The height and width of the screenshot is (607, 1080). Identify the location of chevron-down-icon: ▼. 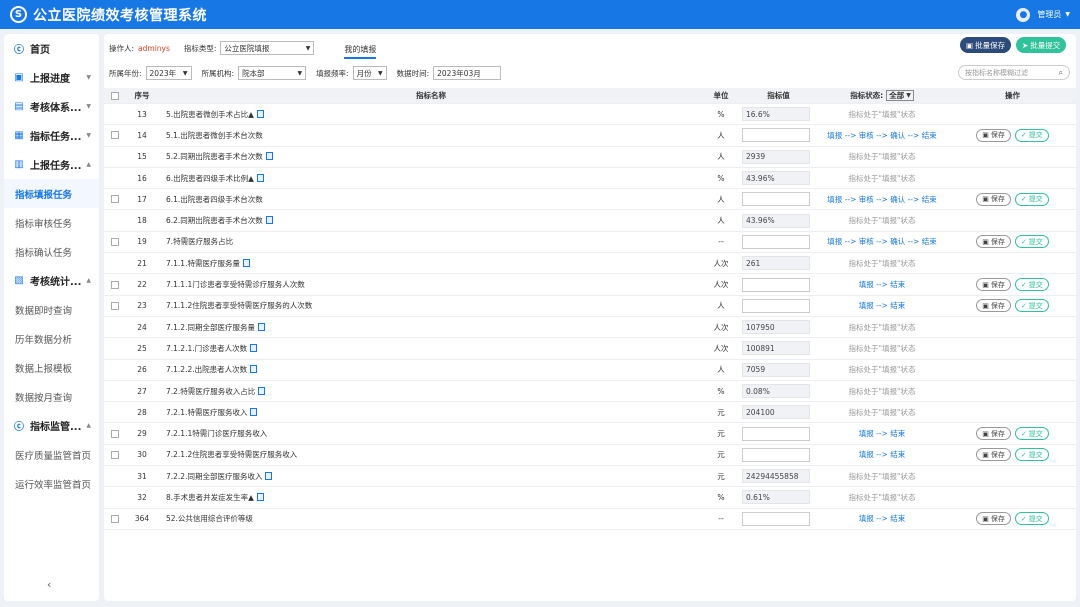
(1067, 14).